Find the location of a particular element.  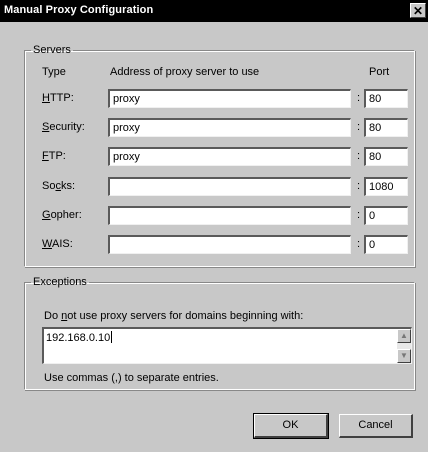

socks-address-input is located at coordinates (229, 186).